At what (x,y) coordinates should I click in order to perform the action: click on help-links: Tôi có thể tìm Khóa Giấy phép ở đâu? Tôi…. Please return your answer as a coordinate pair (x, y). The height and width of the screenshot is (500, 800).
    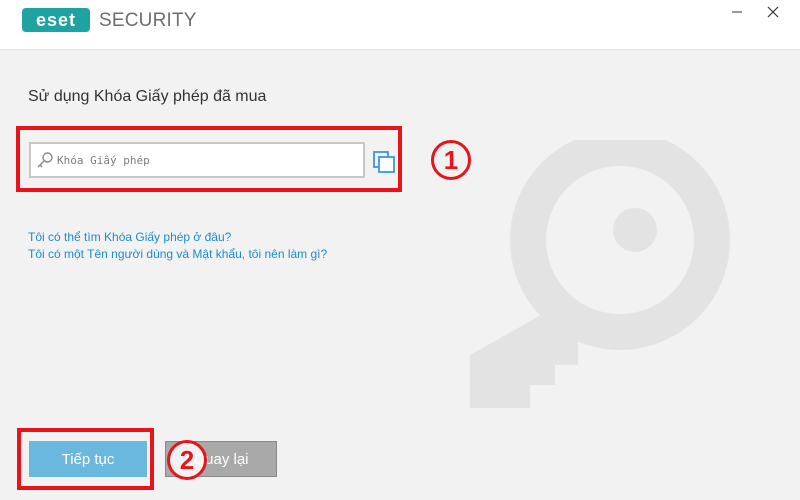
    Looking at the image, I should click on (177, 246).